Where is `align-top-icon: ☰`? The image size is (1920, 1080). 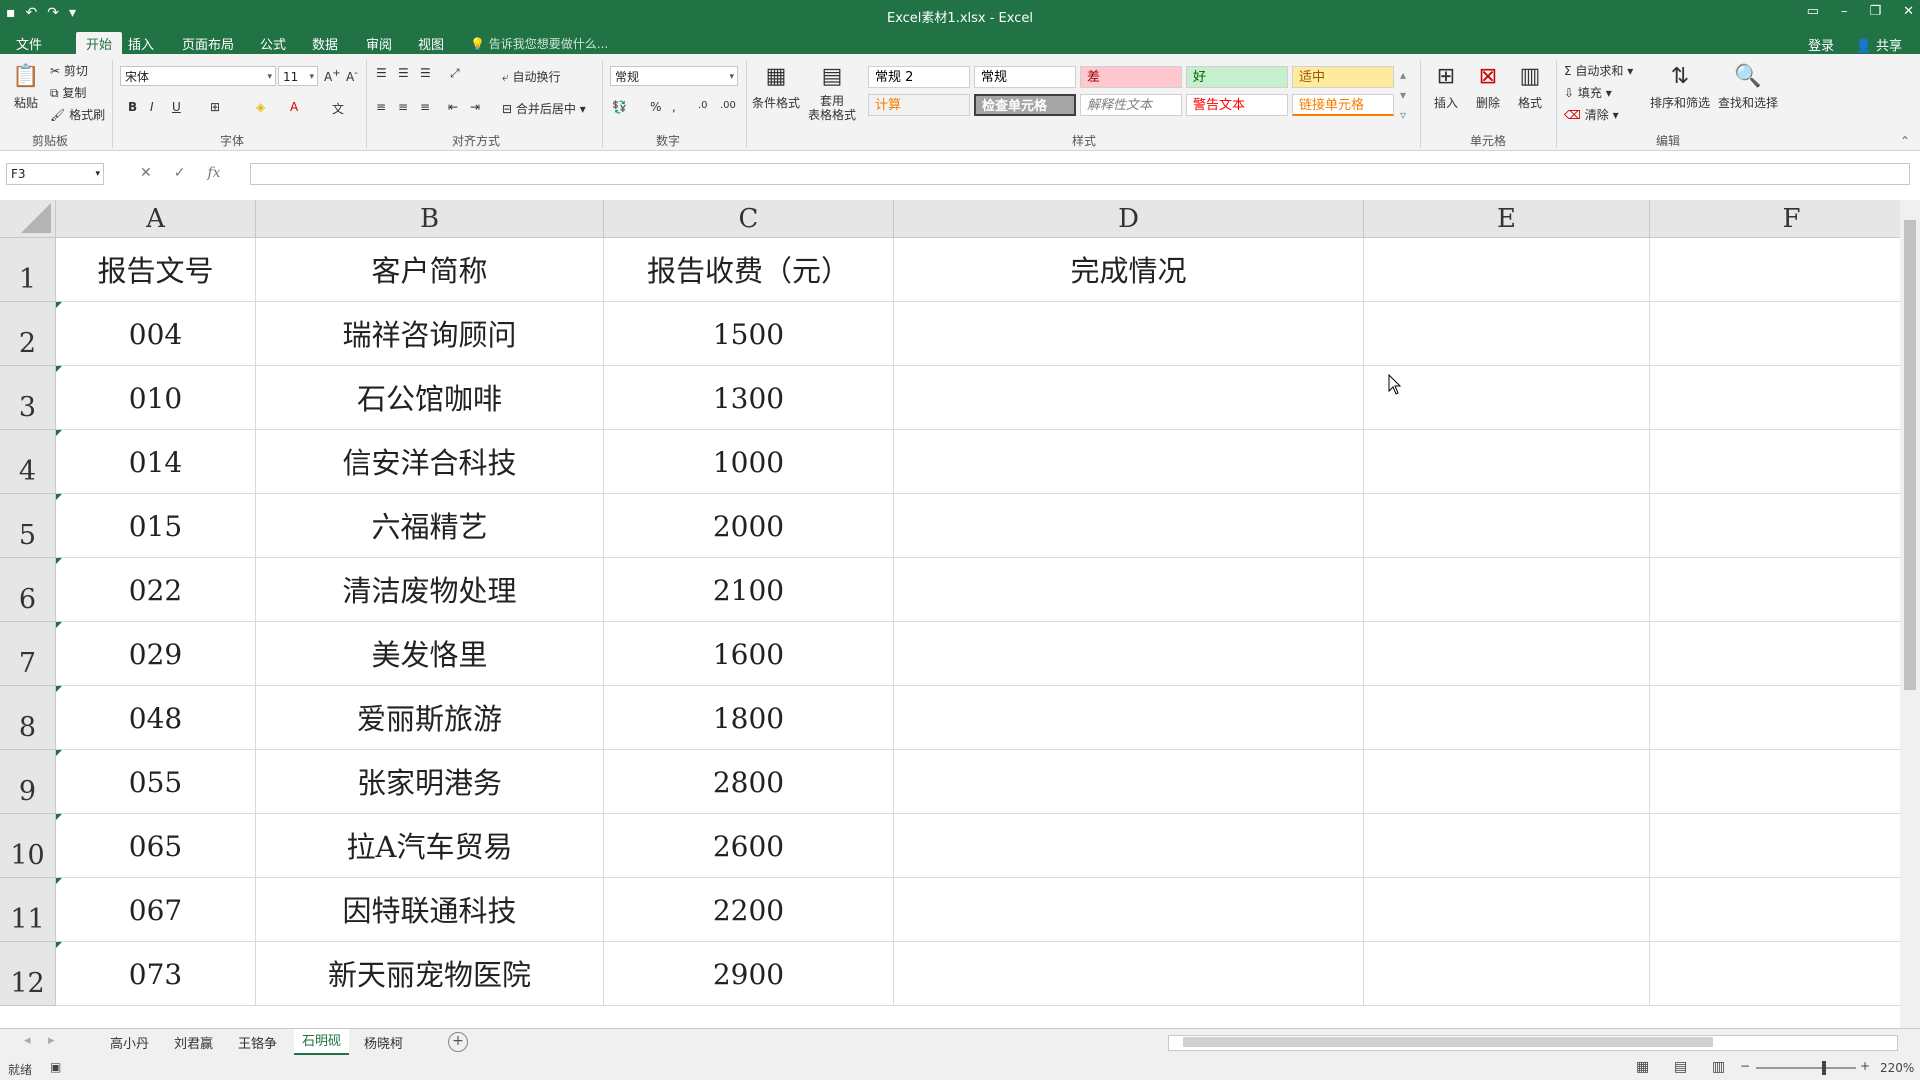
align-top-icon: ☰ is located at coordinates (381, 73).